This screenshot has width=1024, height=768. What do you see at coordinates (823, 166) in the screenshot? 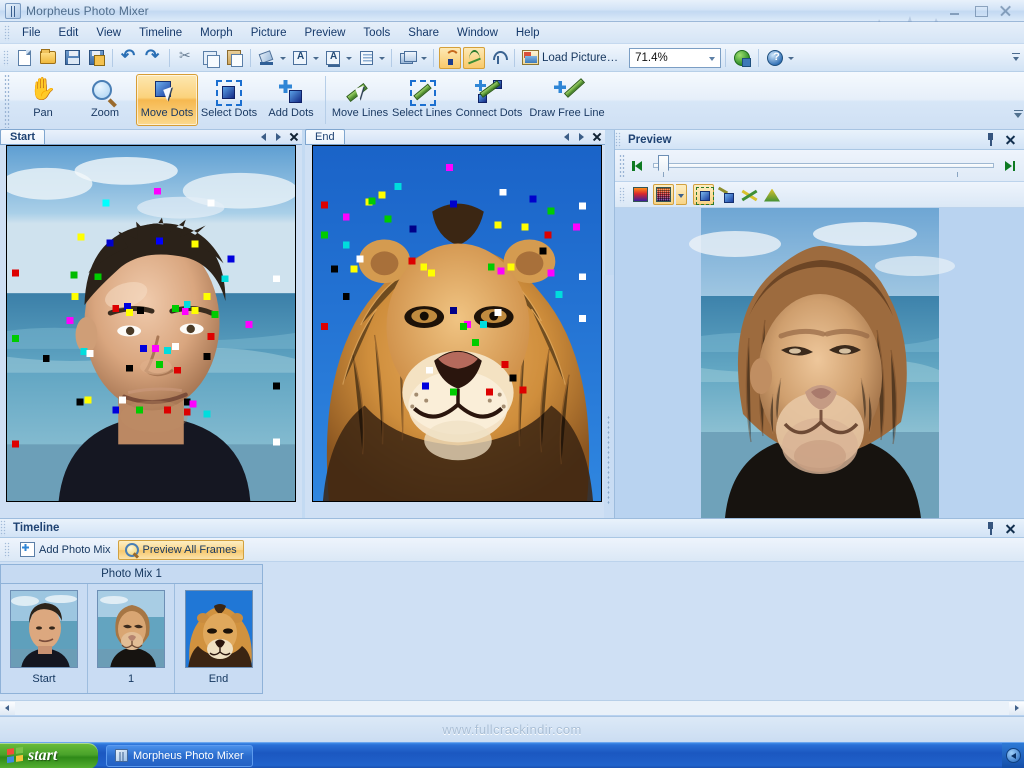
I see `preview-frame-slider` at bounding box center [823, 166].